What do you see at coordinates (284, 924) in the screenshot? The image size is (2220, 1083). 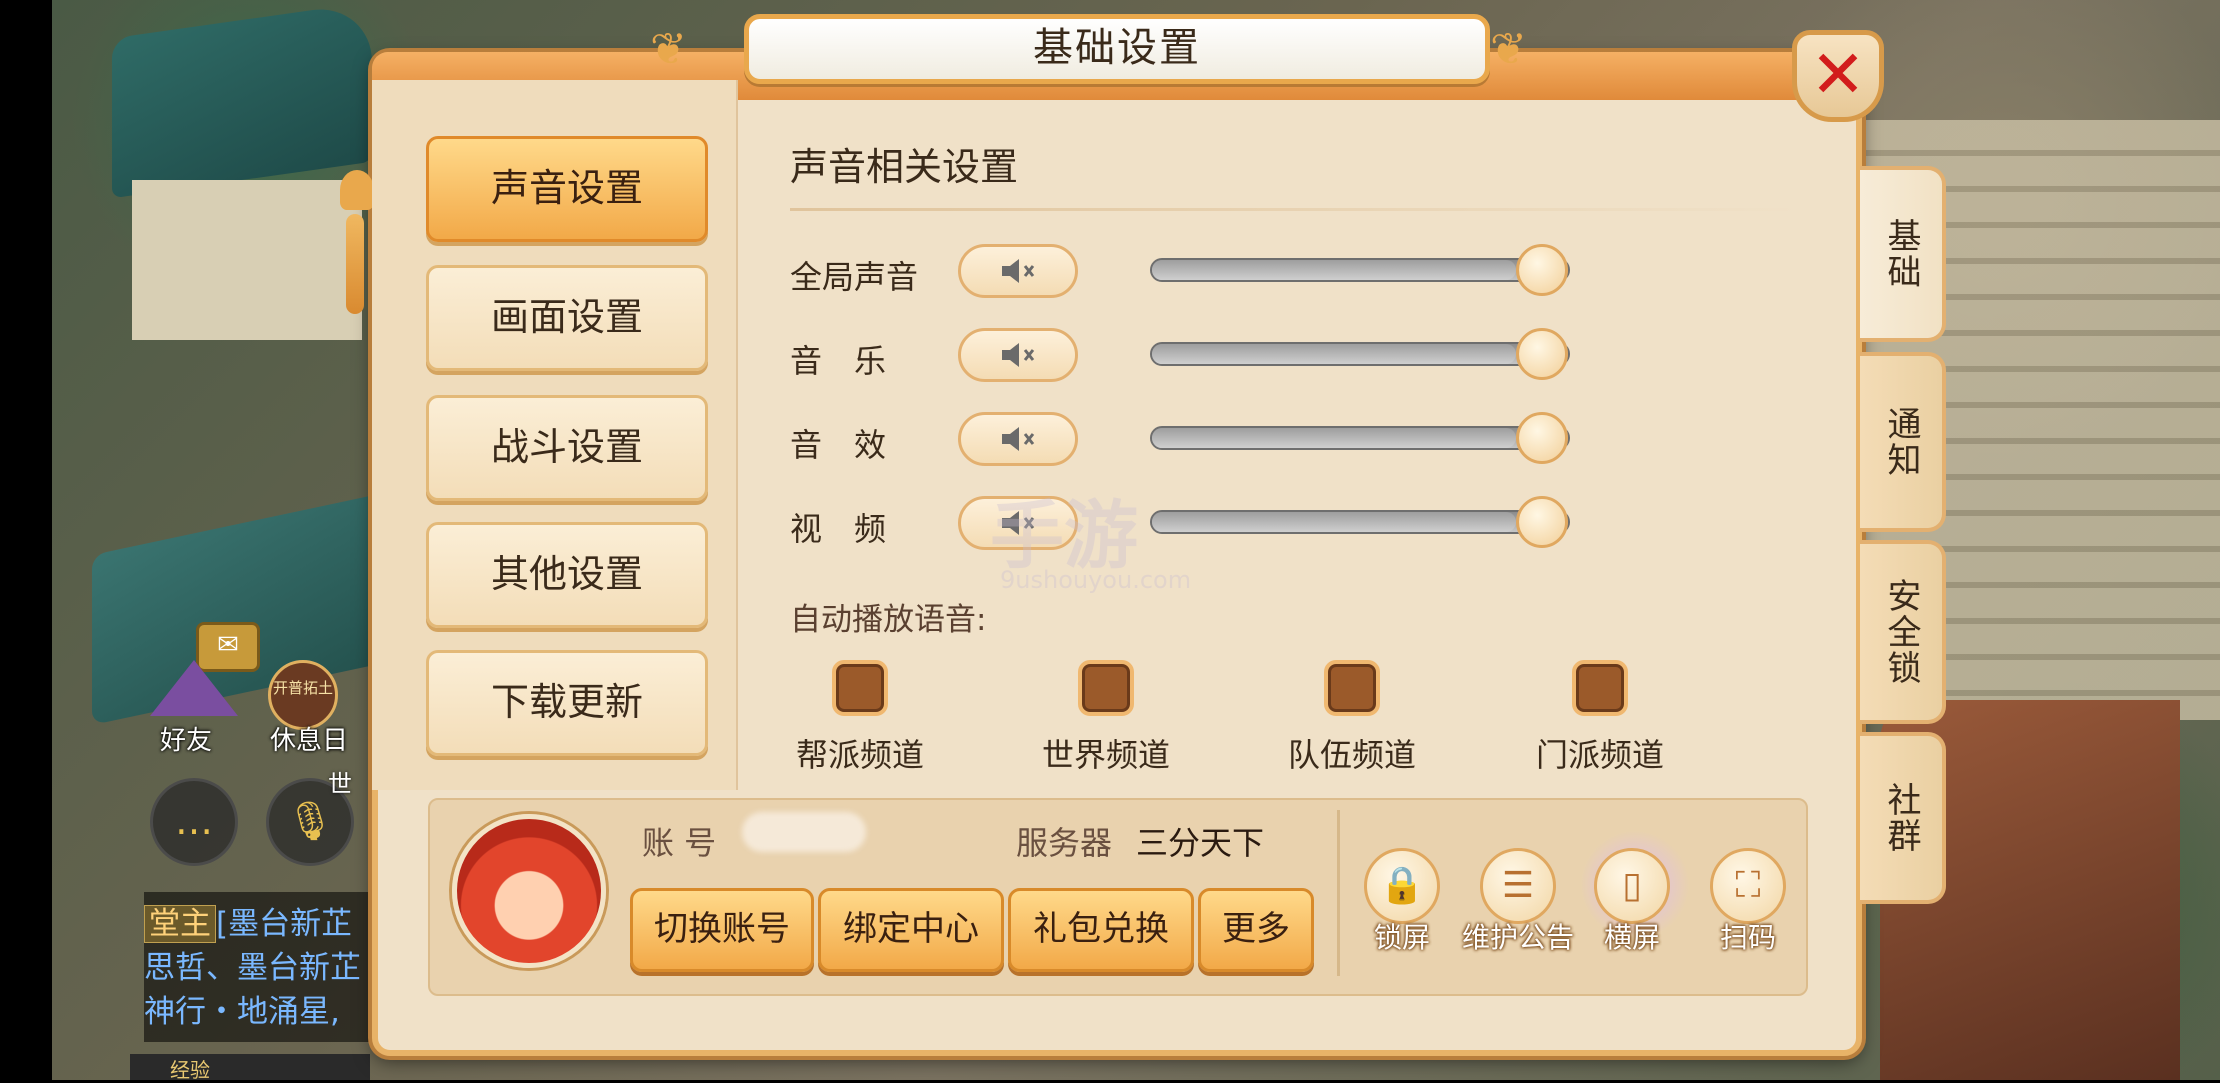 I see `chat-text: [墨台新芷` at bounding box center [284, 924].